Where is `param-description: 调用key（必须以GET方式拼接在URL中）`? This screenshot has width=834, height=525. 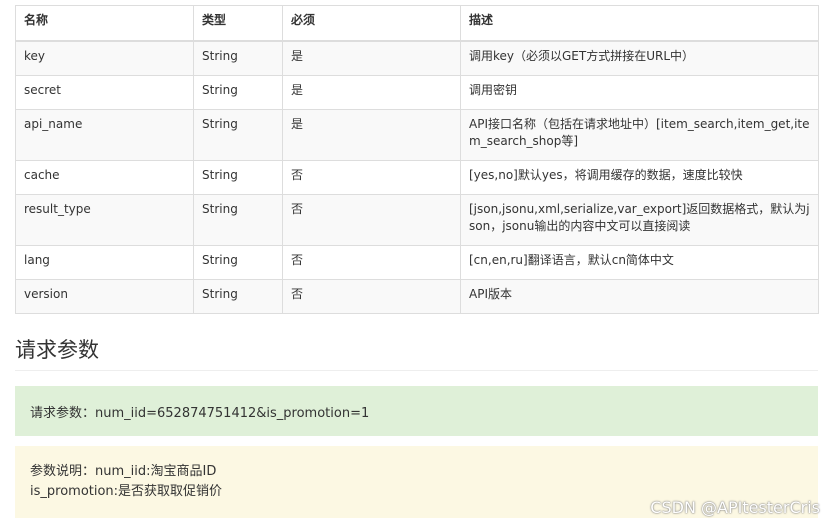
param-description: 调用key（必须以GET方式拼接在URL中） is located at coordinates (639, 58).